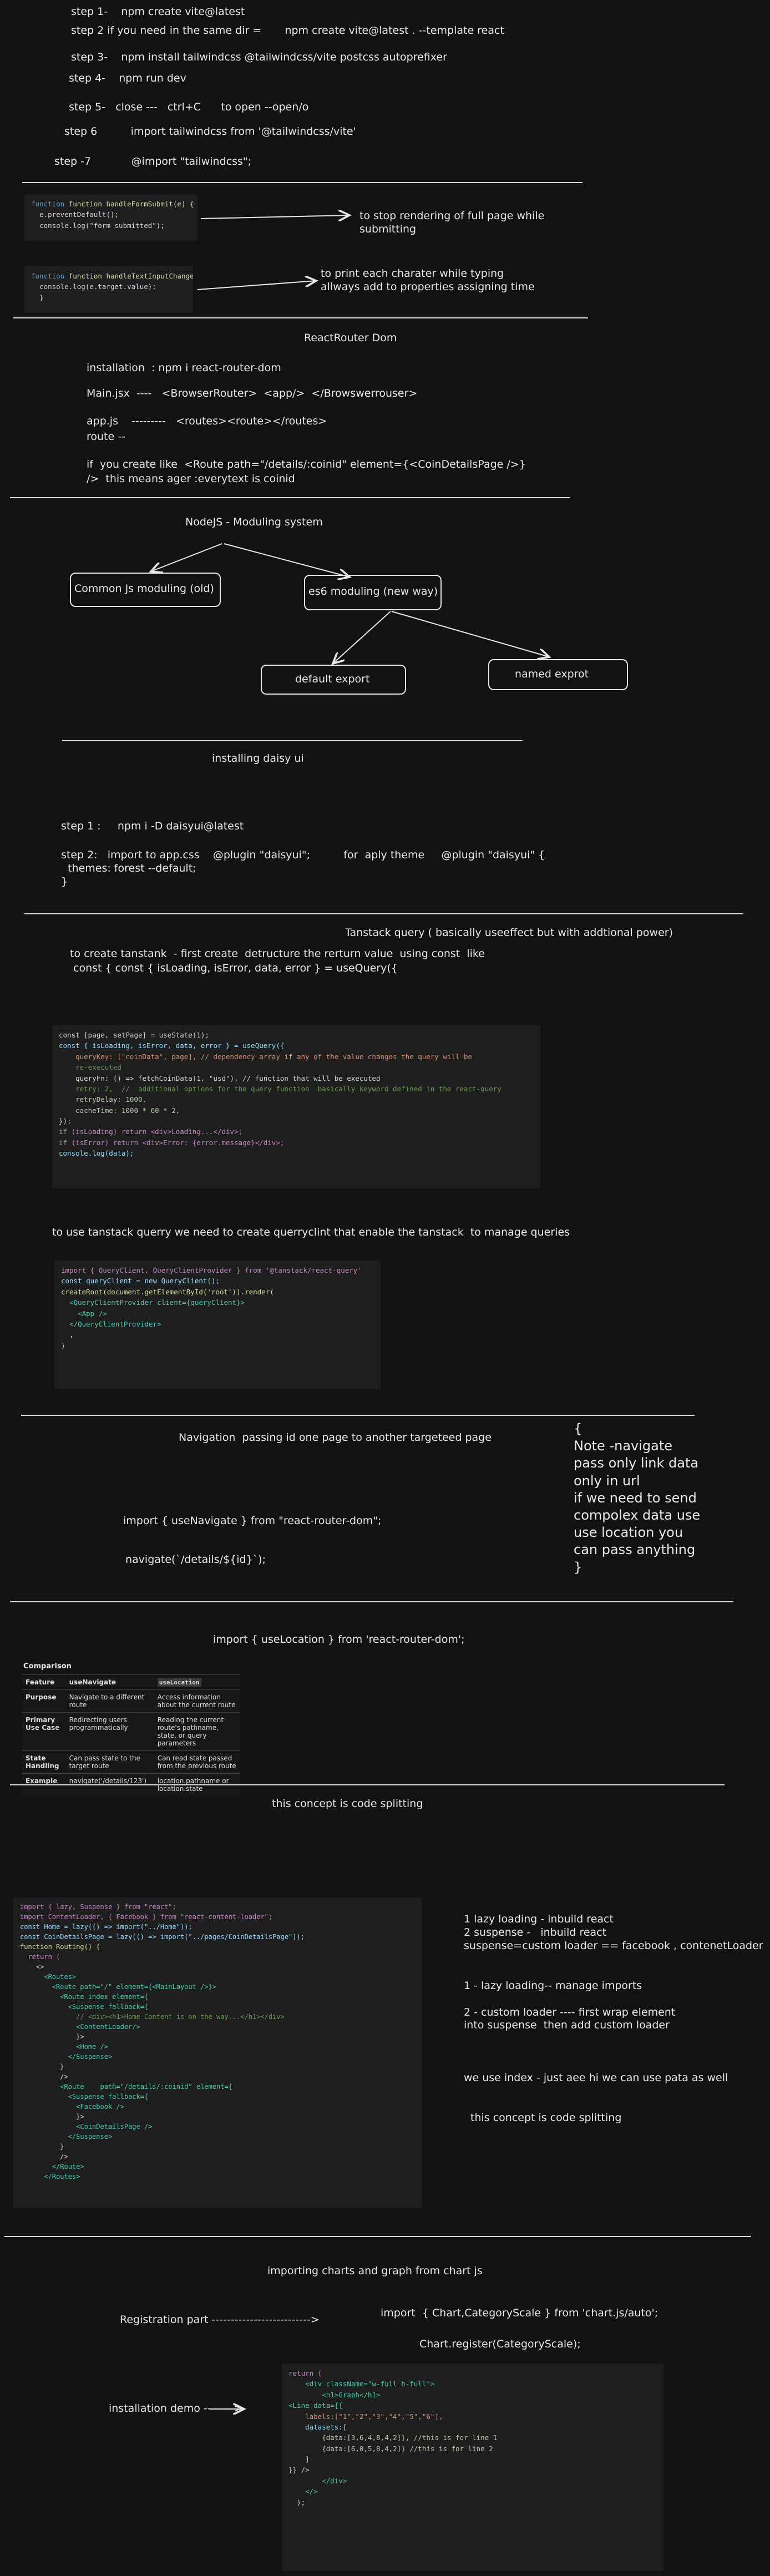  What do you see at coordinates (362, 637) in the screenshot?
I see `arrow-to-default-export` at bounding box center [362, 637].